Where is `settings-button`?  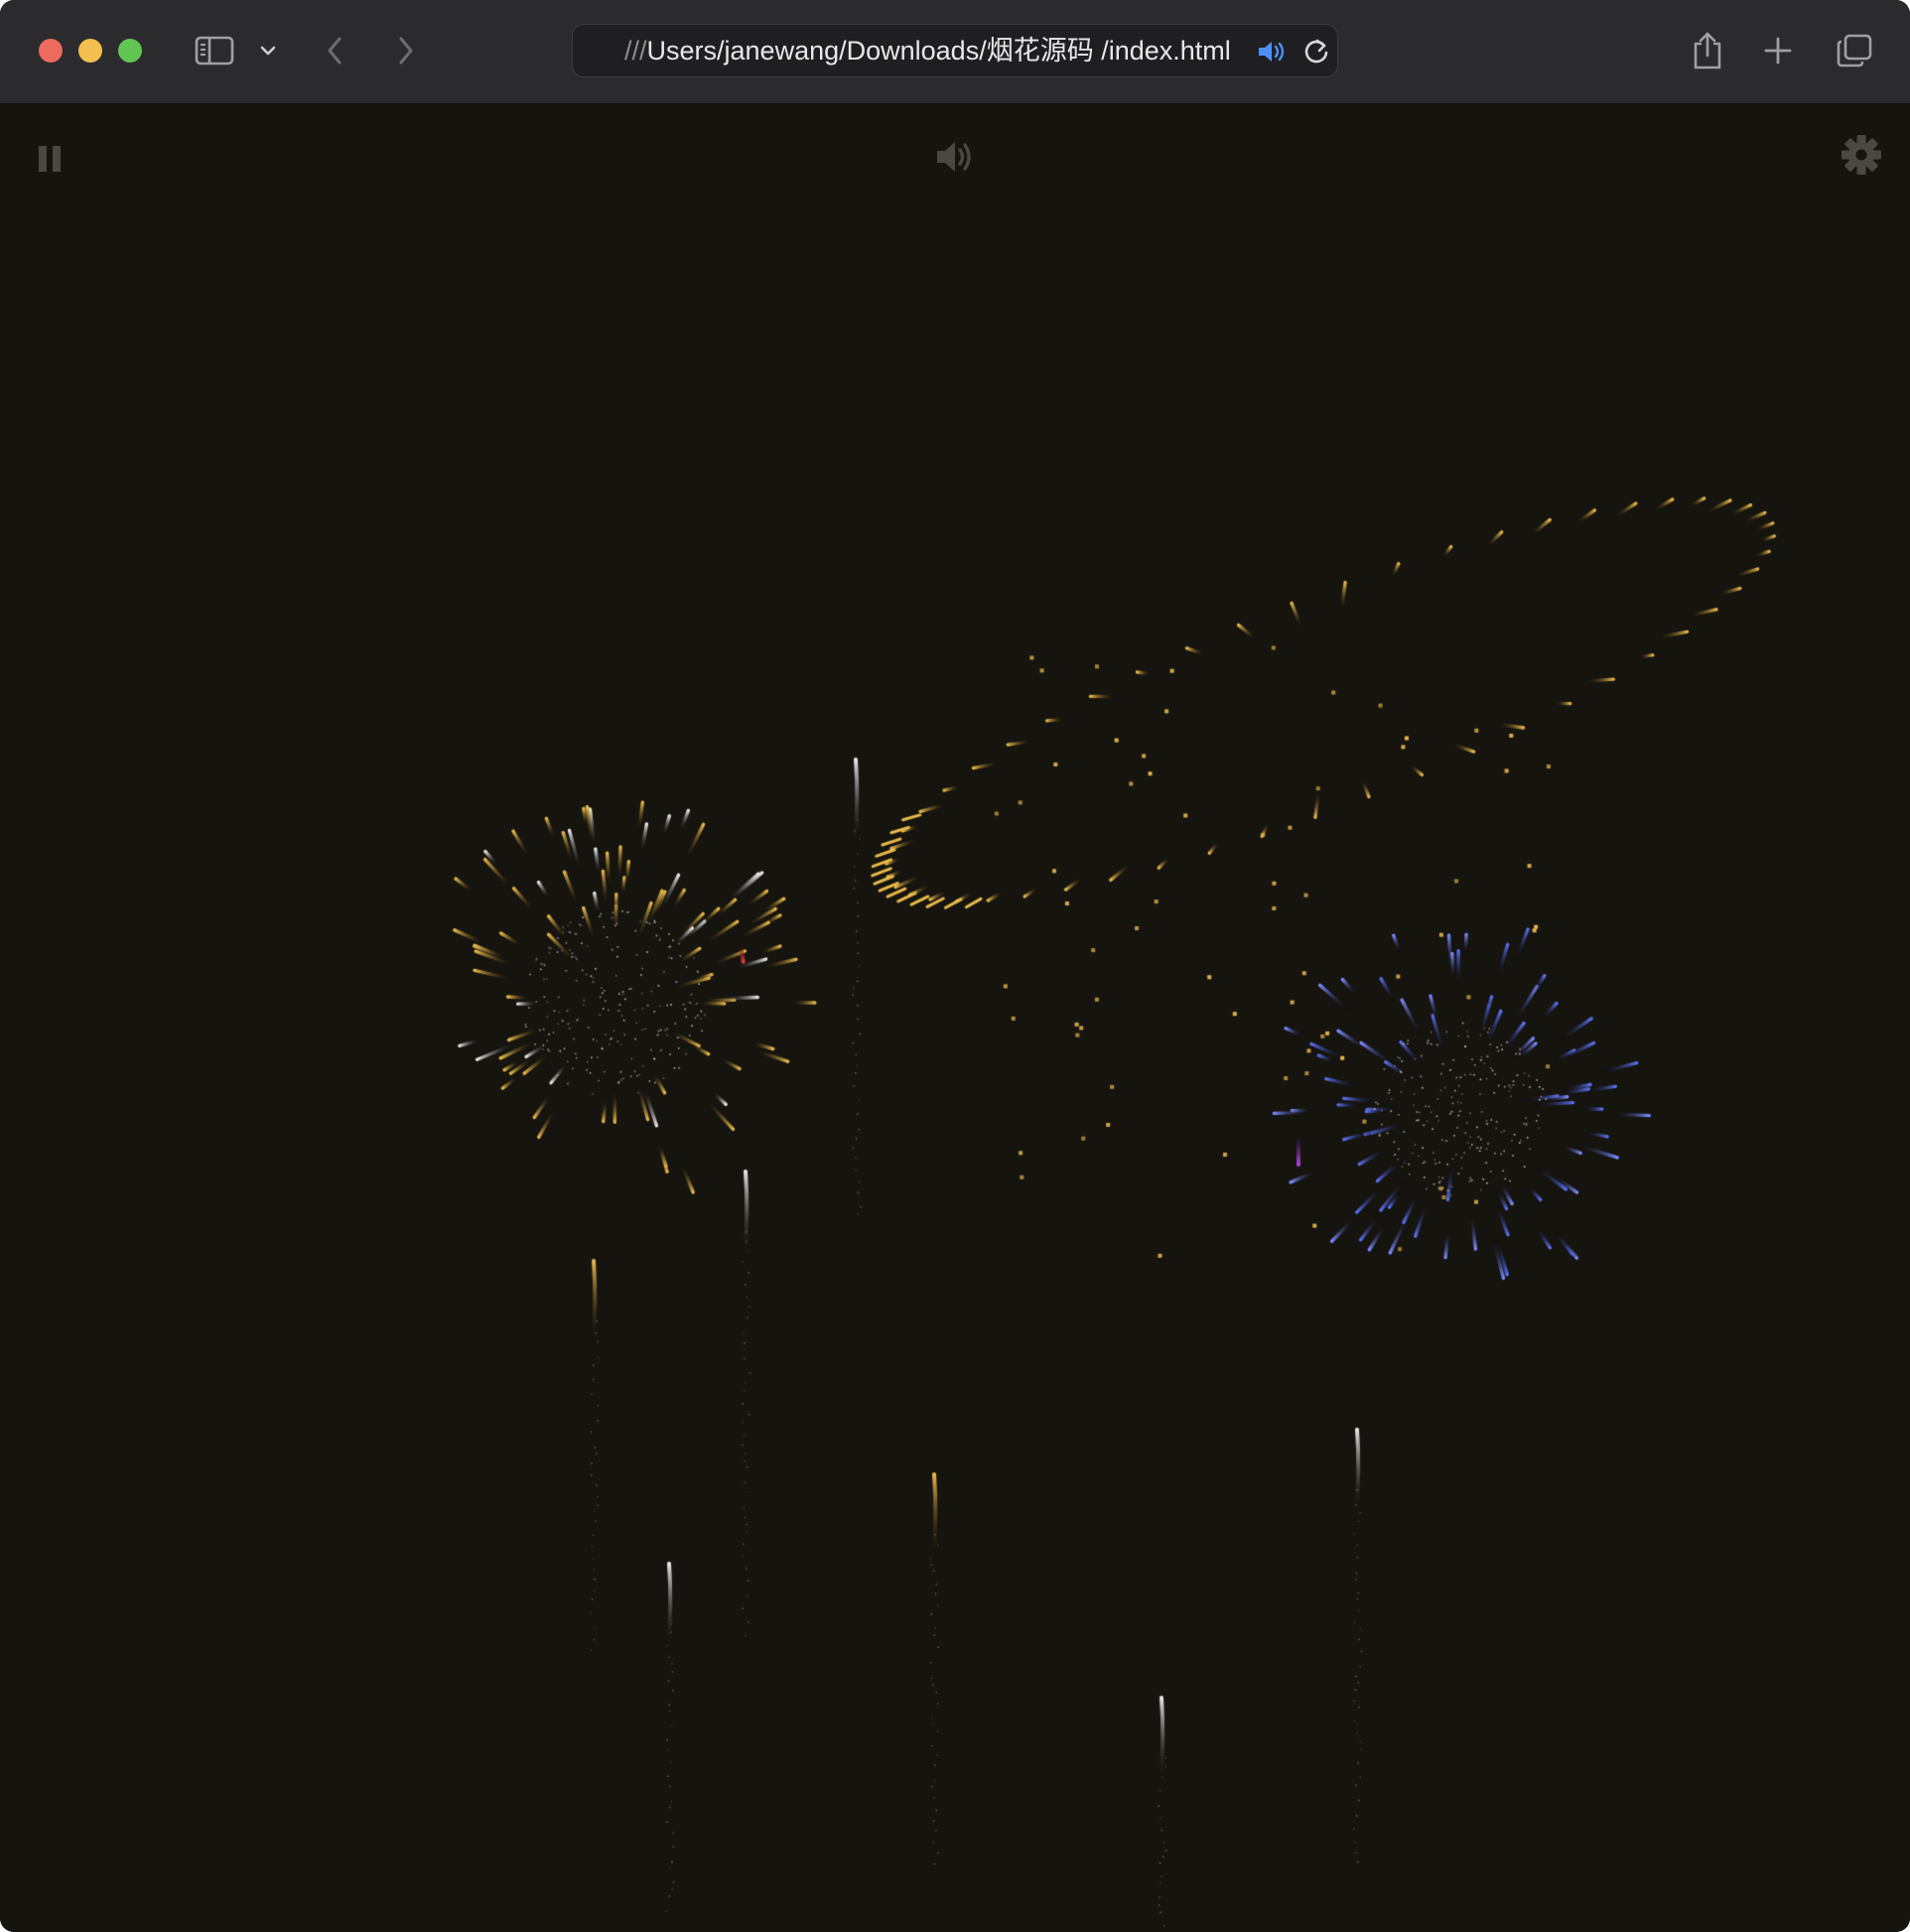 settings-button is located at coordinates (1861, 155).